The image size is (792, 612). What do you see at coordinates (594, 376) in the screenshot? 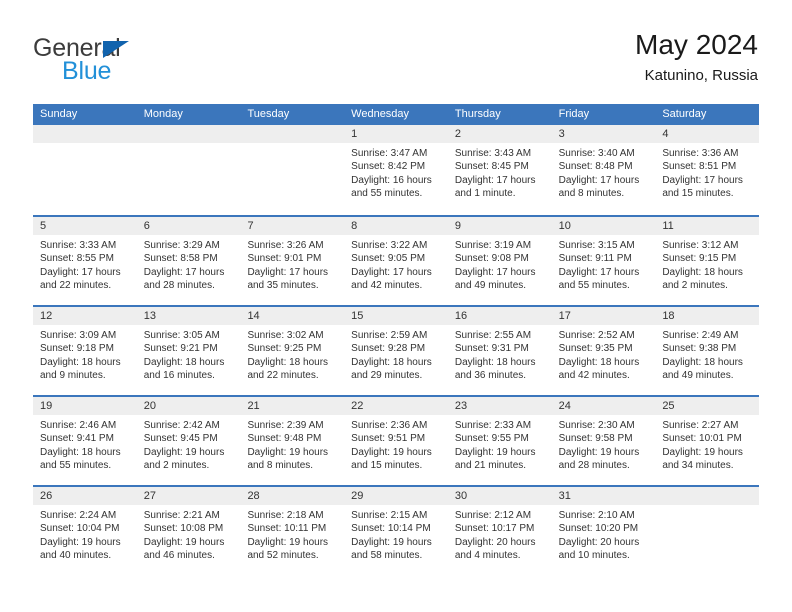
I see `daylight-duration-line2: and 42 minutes.` at bounding box center [594, 376].